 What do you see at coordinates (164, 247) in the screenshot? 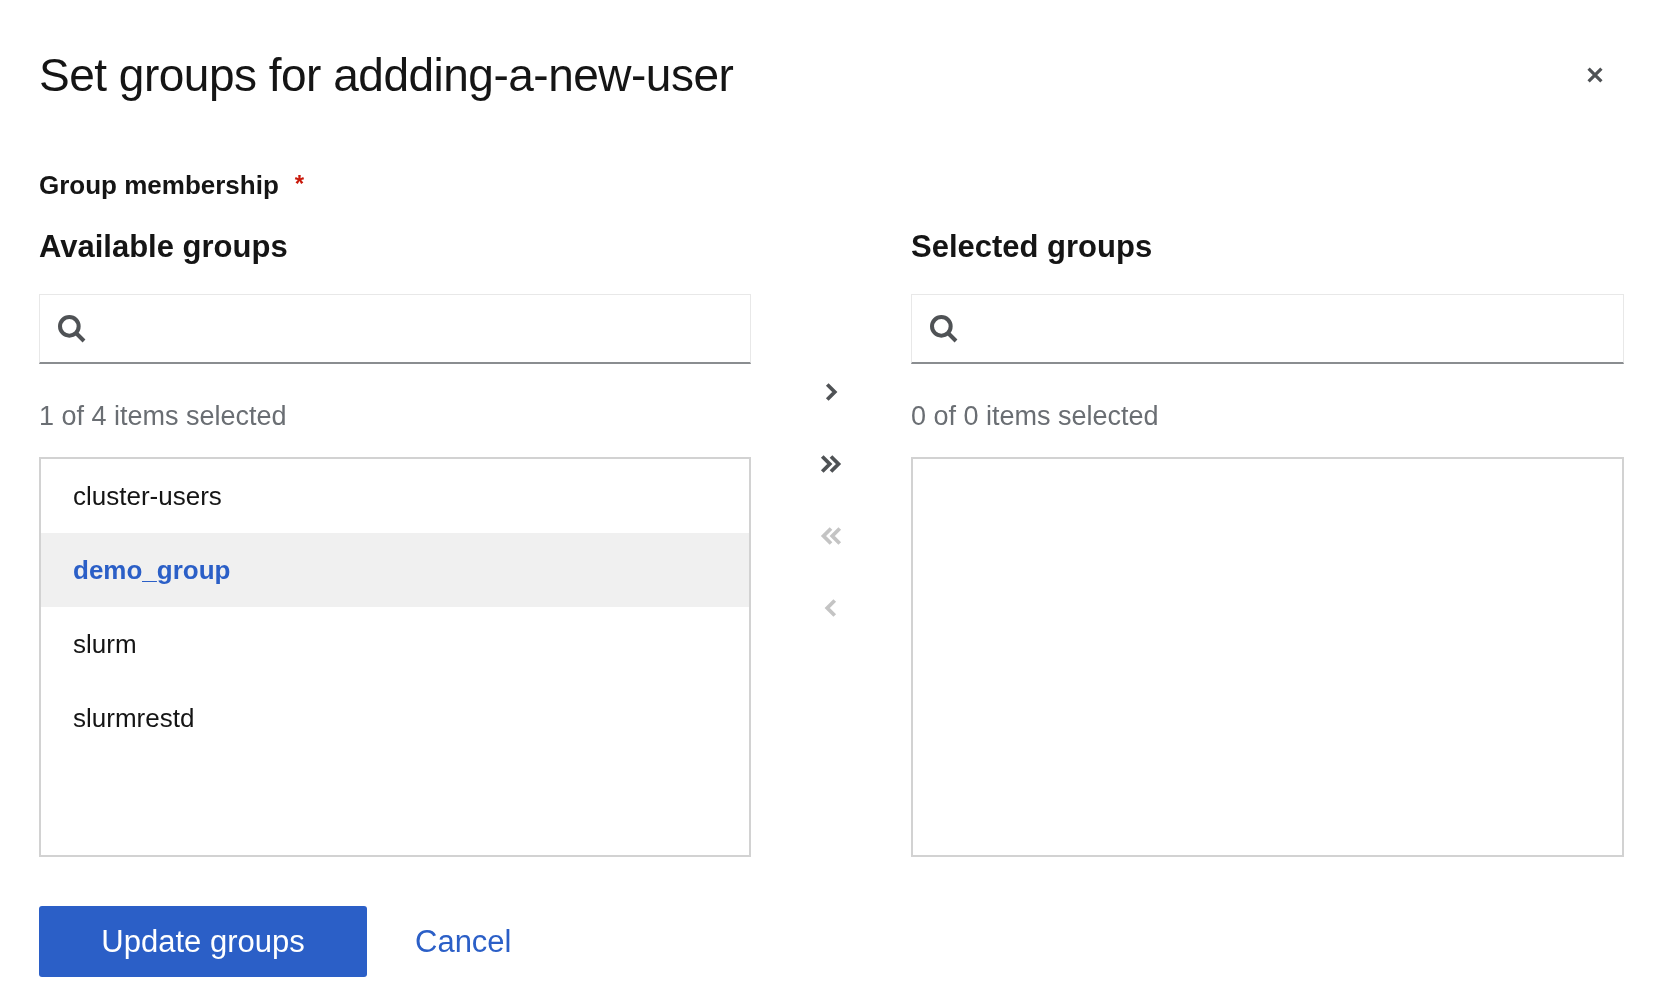
I see `pane-heading: Available groups` at bounding box center [164, 247].